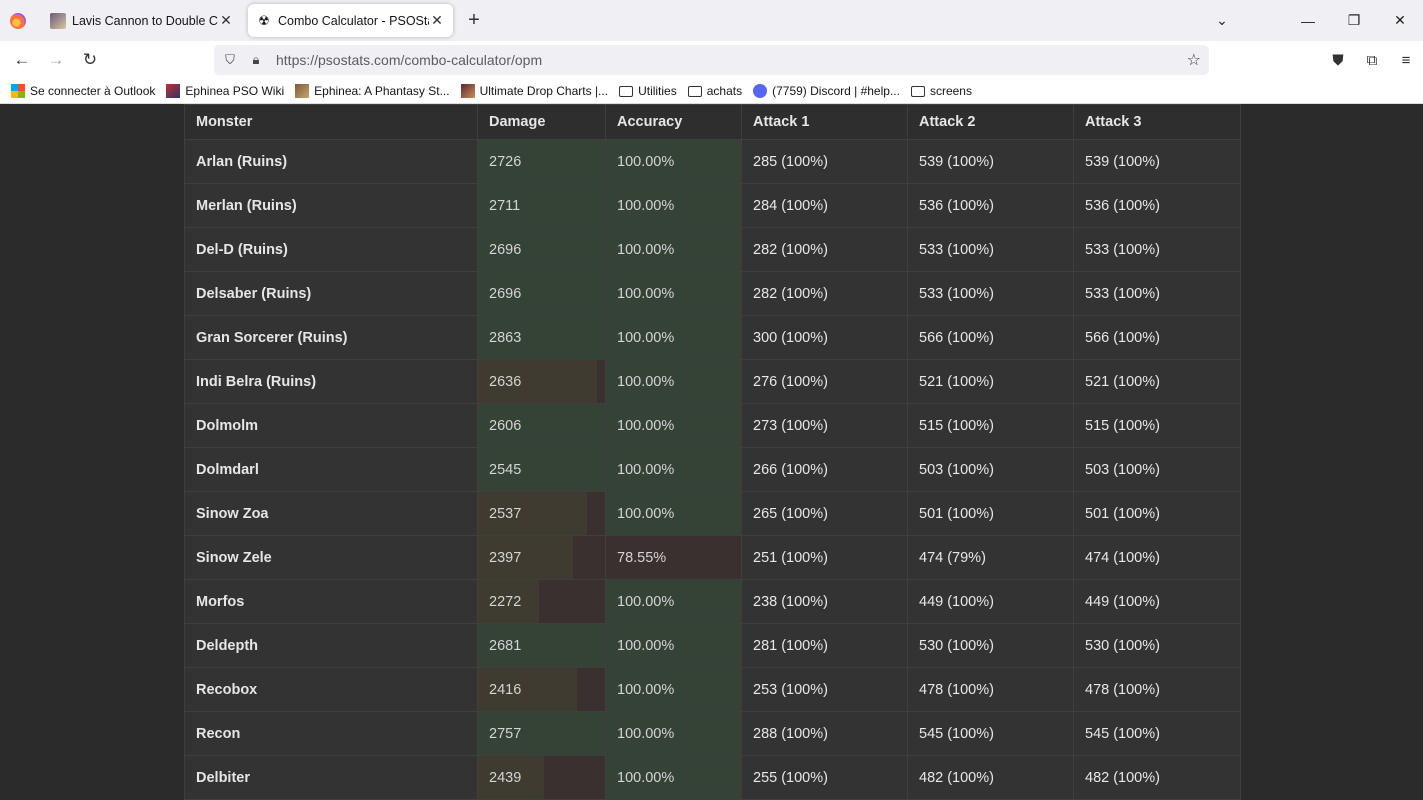  What do you see at coordinates (648, 91) in the screenshot?
I see `bookmark-folder-utilities: Utilities` at bounding box center [648, 91].